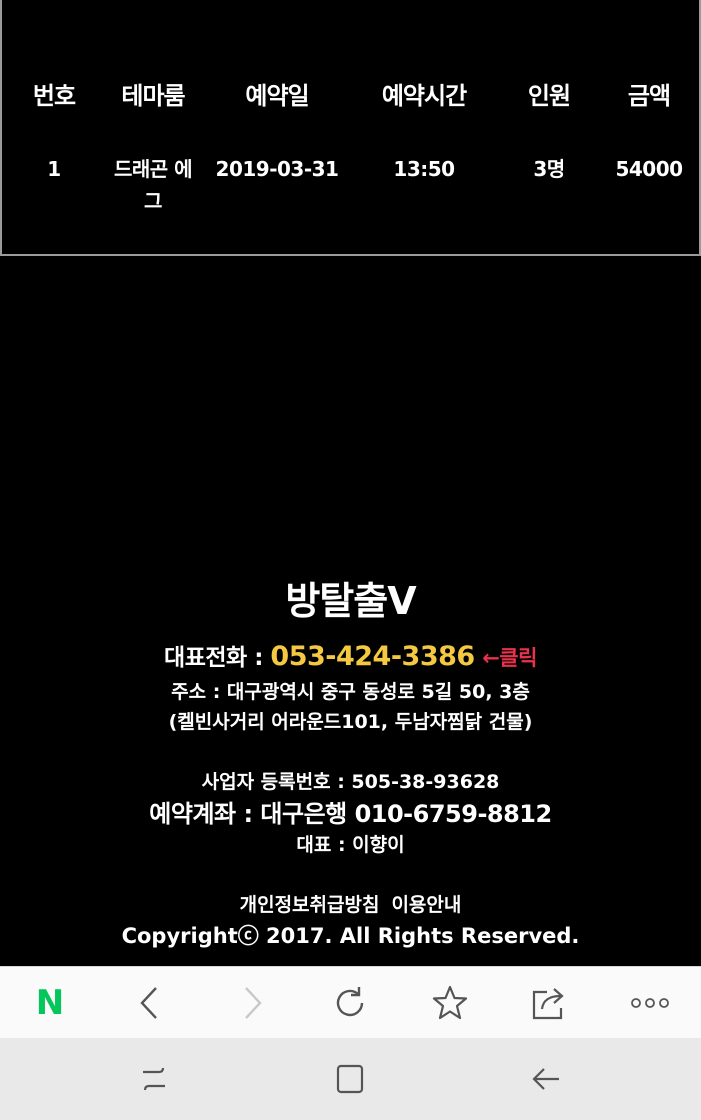 The width and height of the screenshot is (701, 1120). Describe the element at coordinates (426, 905) in the screenshot. I see `terms-link: 이용안내` at that location.